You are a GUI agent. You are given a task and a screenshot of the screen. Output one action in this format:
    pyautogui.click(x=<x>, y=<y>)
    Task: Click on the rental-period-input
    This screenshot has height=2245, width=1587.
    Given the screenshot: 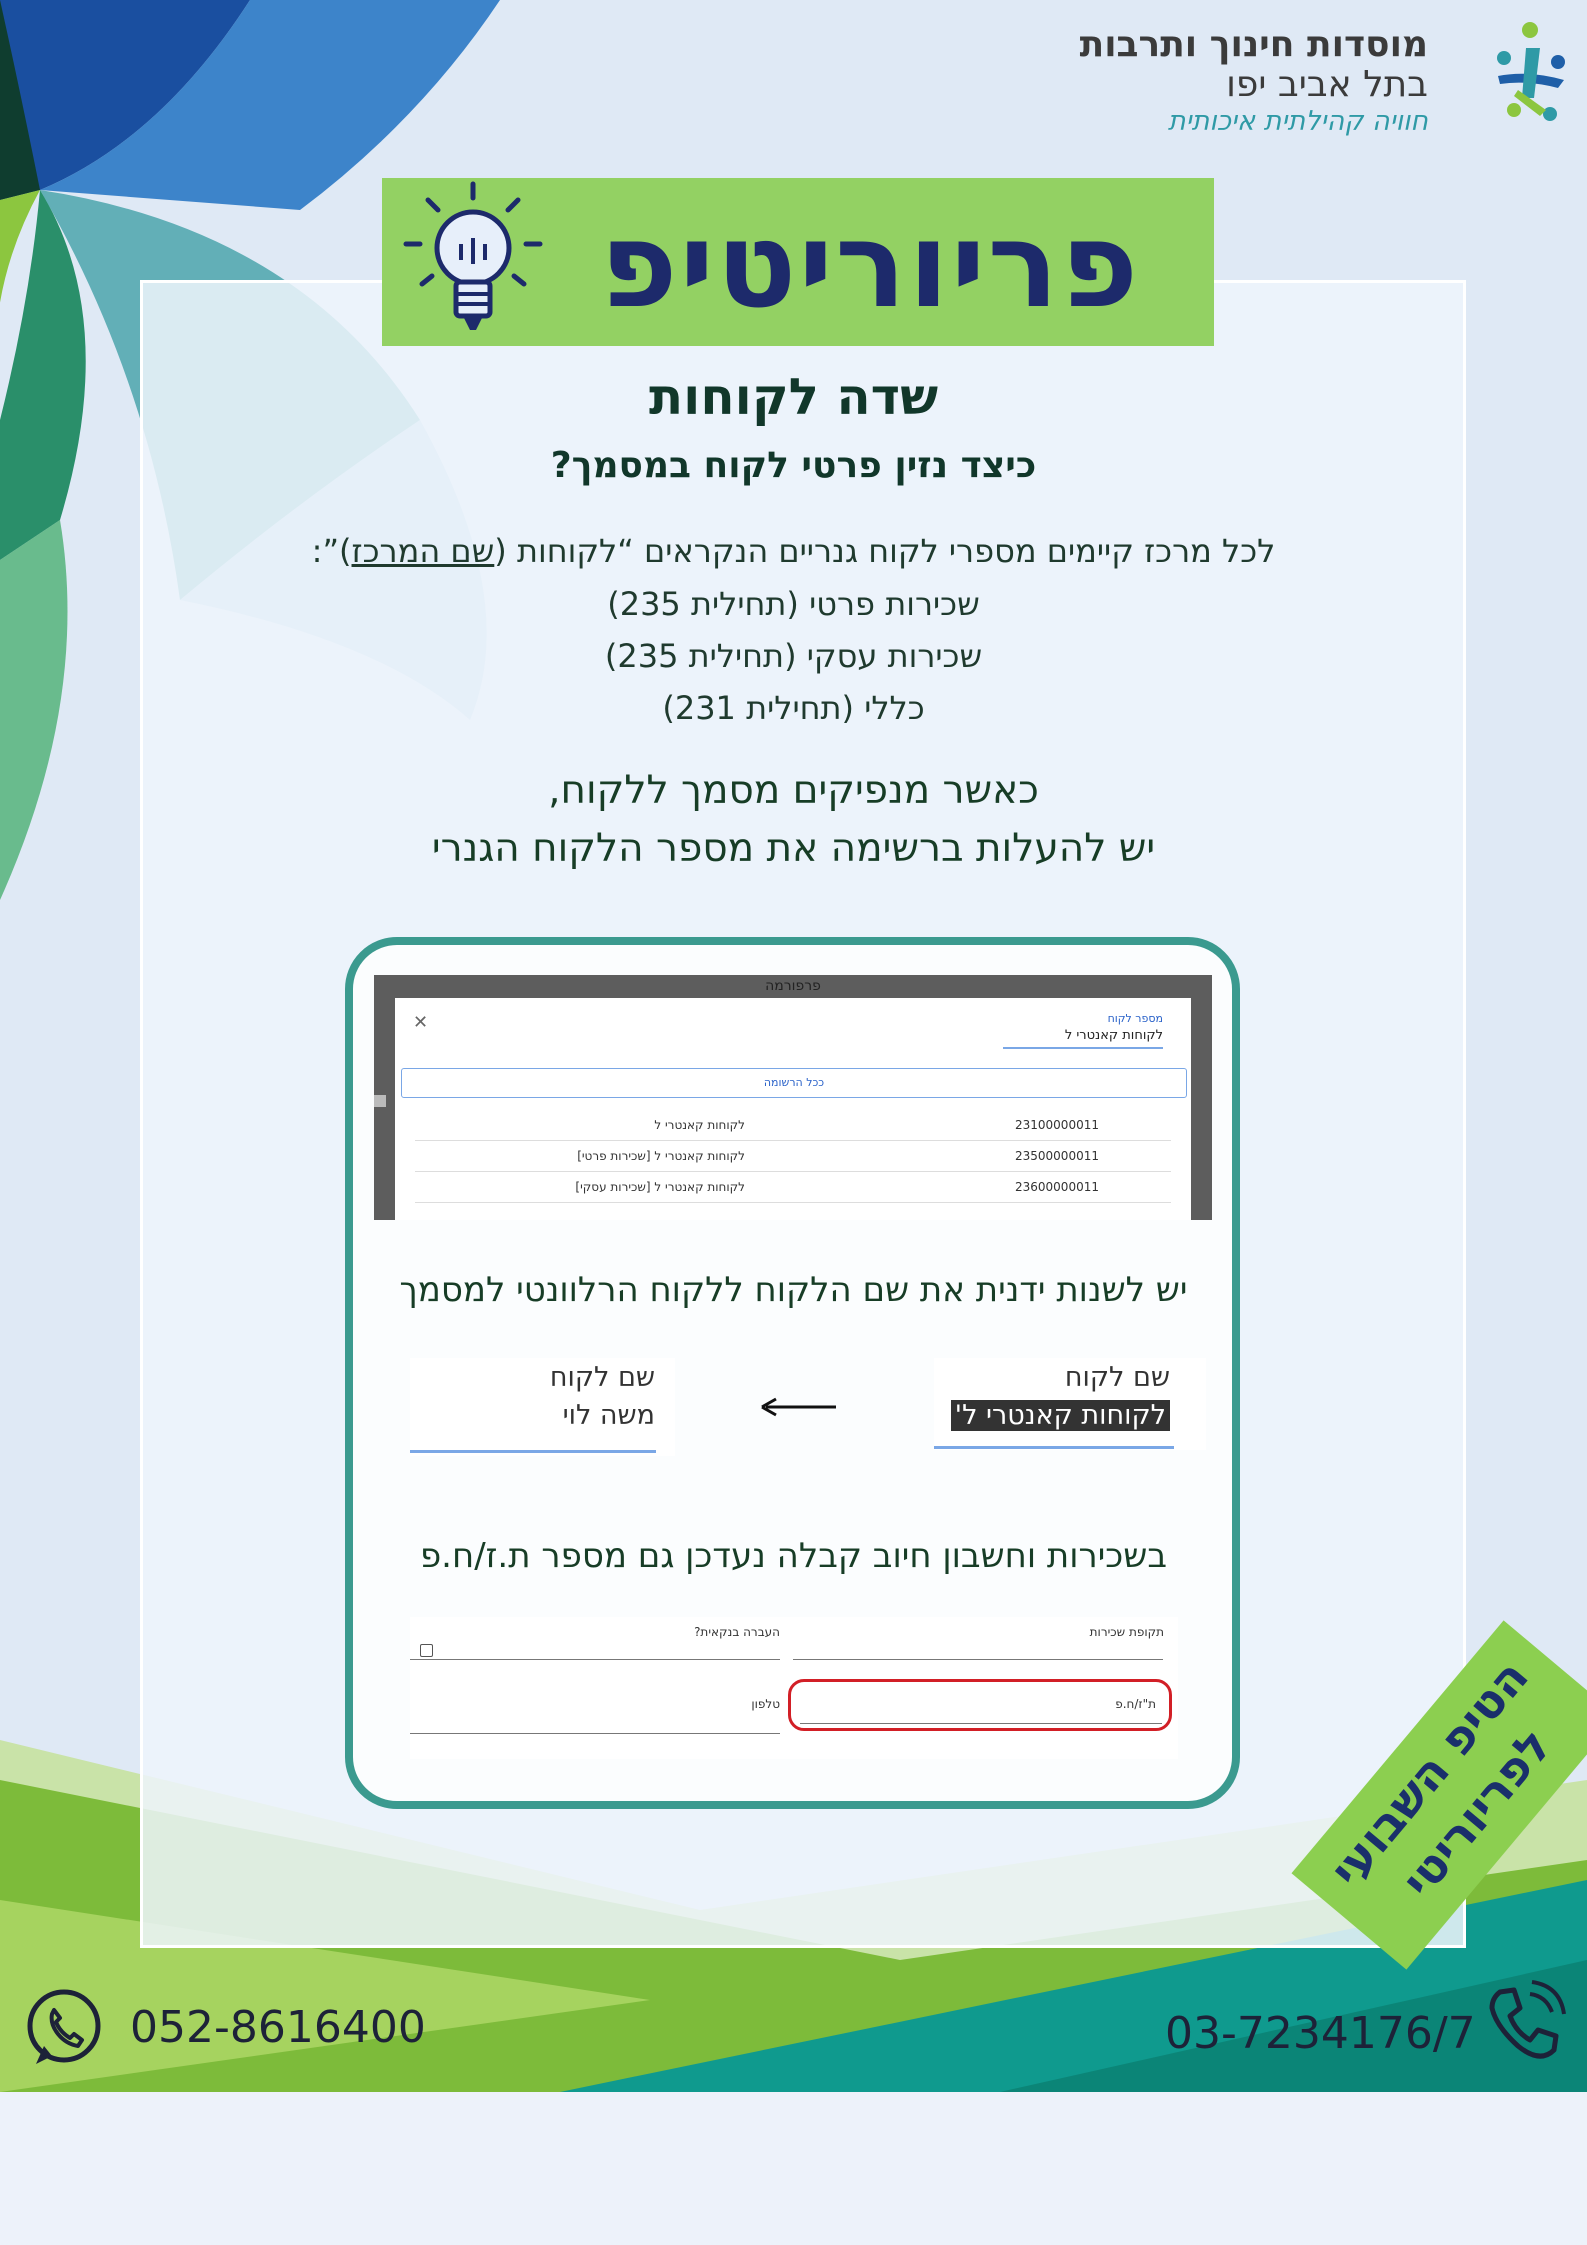 What is the action you would take?
    pyautogui.click(x=978, y=1659)
    